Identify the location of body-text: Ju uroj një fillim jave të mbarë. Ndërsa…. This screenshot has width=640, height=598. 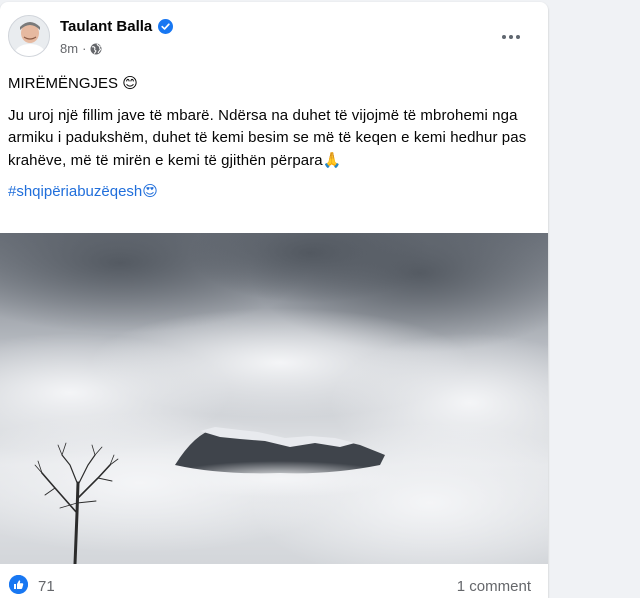
(267, 138).